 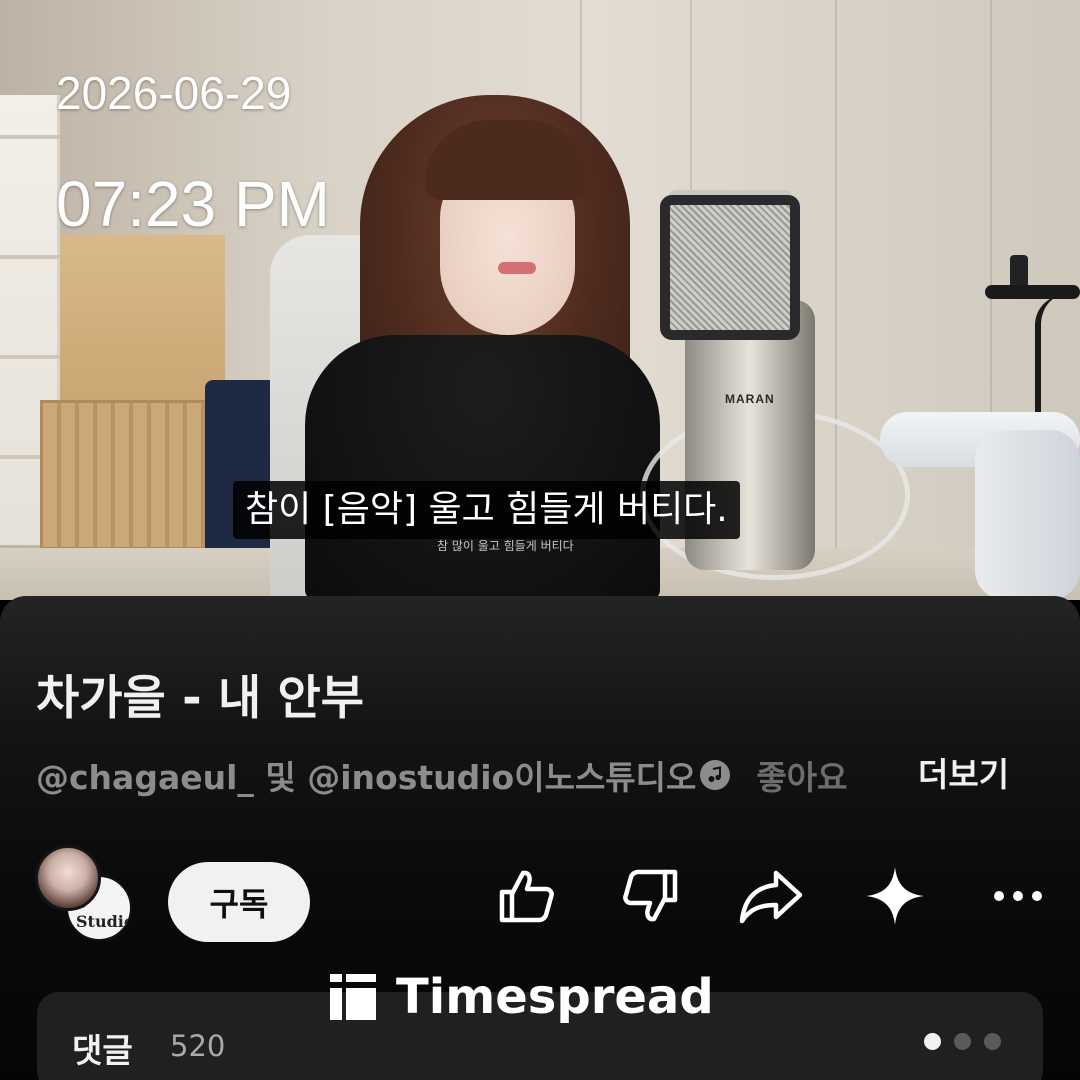 What do you see at coordinates (963, 775) in the screenshot?
I see `more-button: 더보기` at bounding box center [963, 775].